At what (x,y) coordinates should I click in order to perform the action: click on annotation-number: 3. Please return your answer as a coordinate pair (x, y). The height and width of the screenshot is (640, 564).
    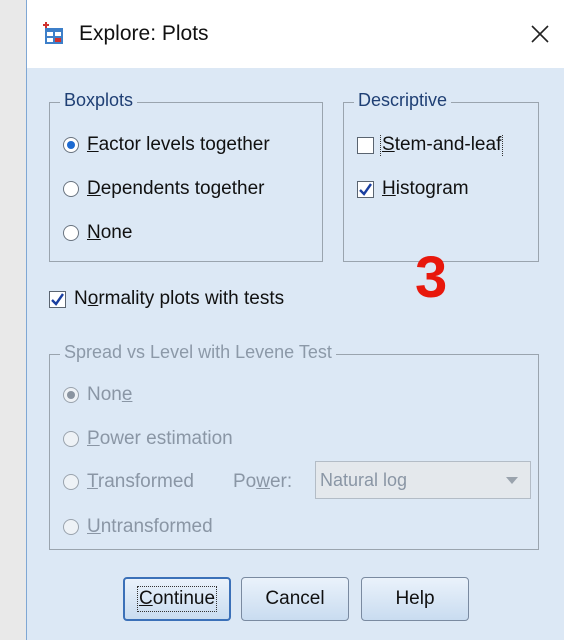
    Looking at the image, I should click on (431, 277).